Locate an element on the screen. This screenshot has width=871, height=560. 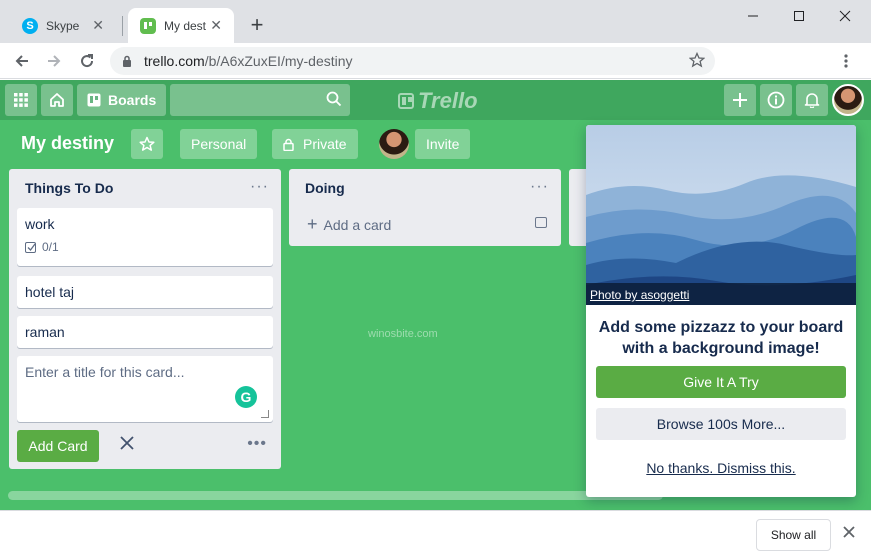
add-card-label: Add a card is located at coordinates (357, 224).